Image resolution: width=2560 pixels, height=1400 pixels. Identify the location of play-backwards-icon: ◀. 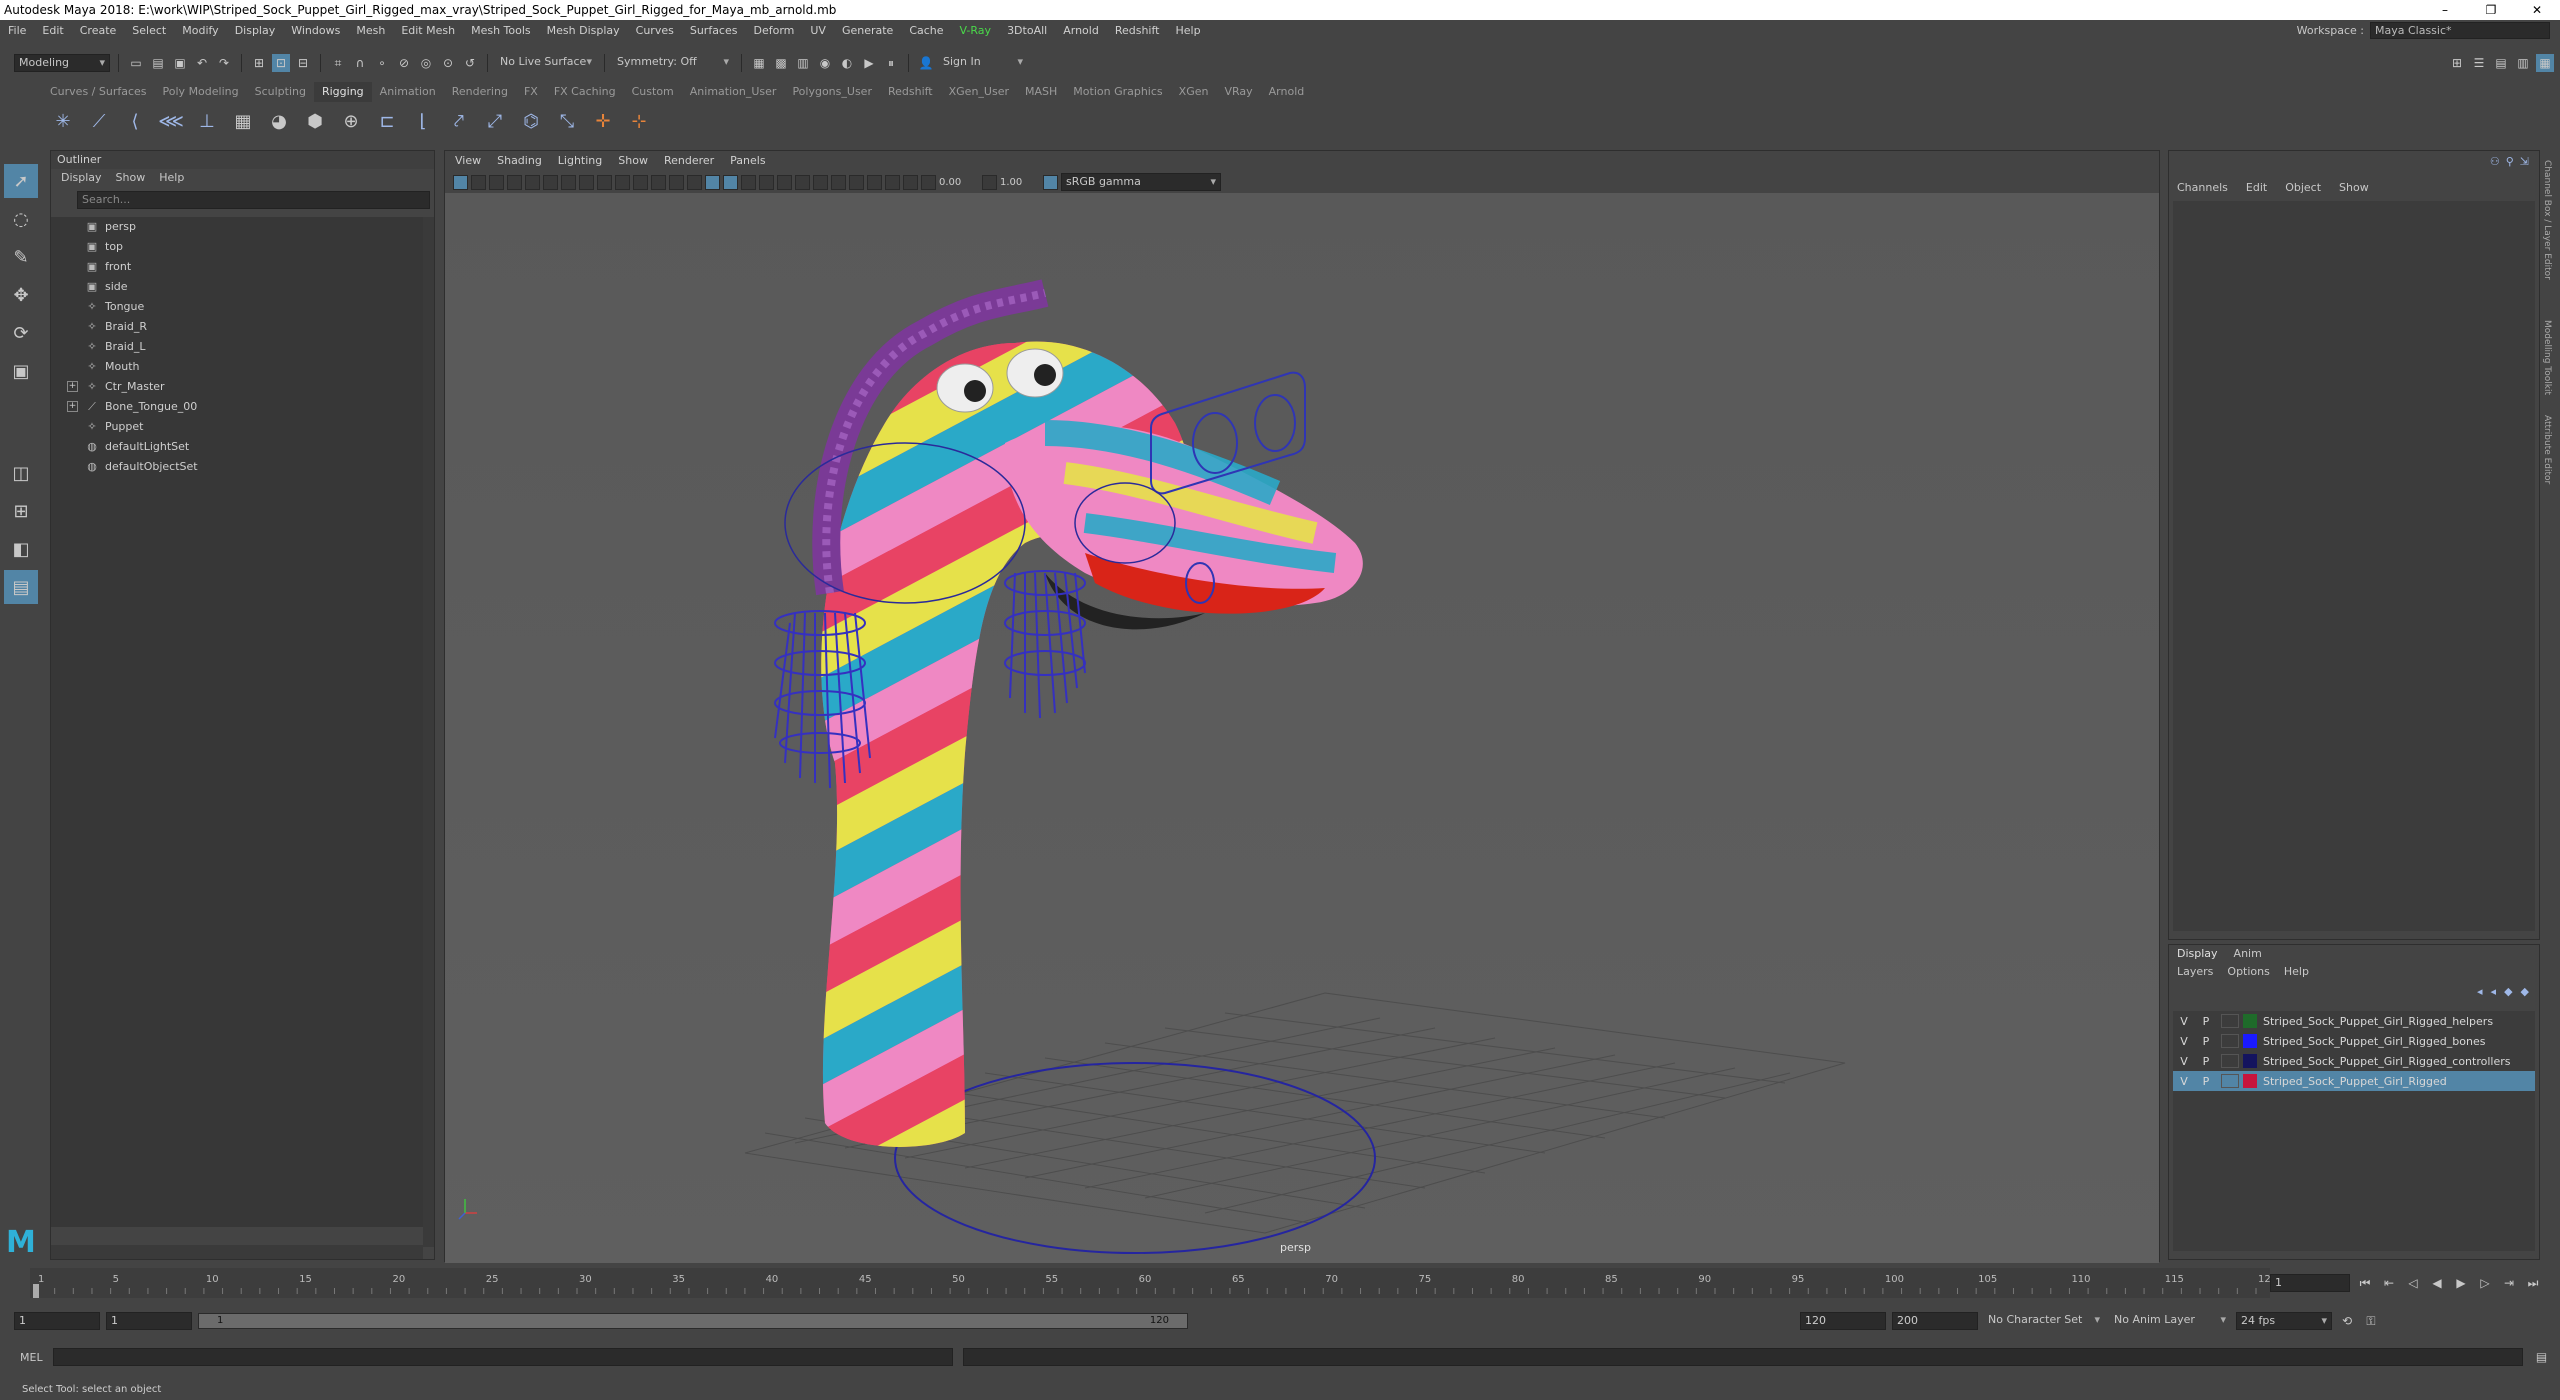
(2437, 1283).